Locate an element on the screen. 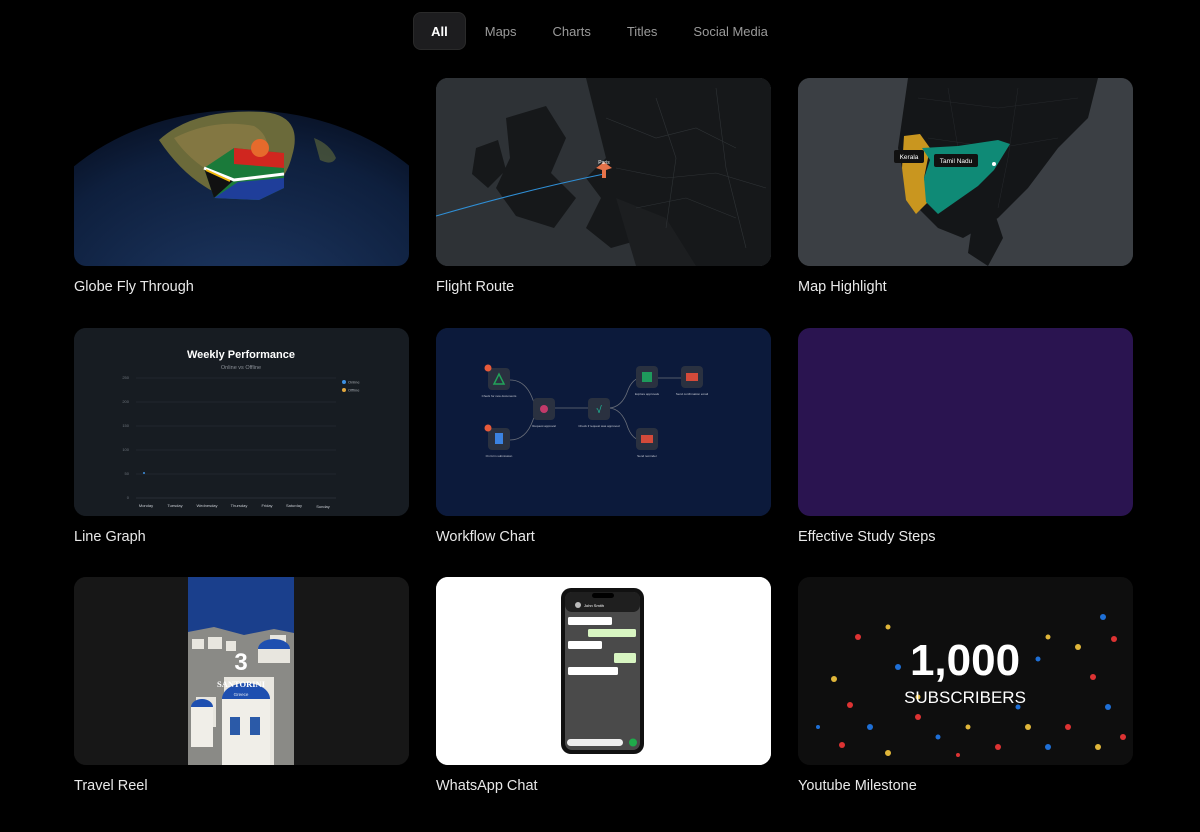  flight-map: Paris is located at coordinates (603, 172).